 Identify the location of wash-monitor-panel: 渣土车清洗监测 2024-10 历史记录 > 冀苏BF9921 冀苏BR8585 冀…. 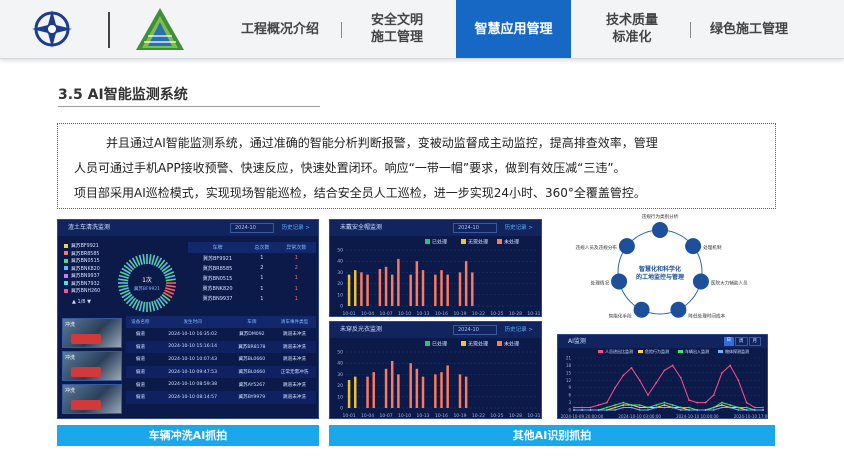
(188, 319).